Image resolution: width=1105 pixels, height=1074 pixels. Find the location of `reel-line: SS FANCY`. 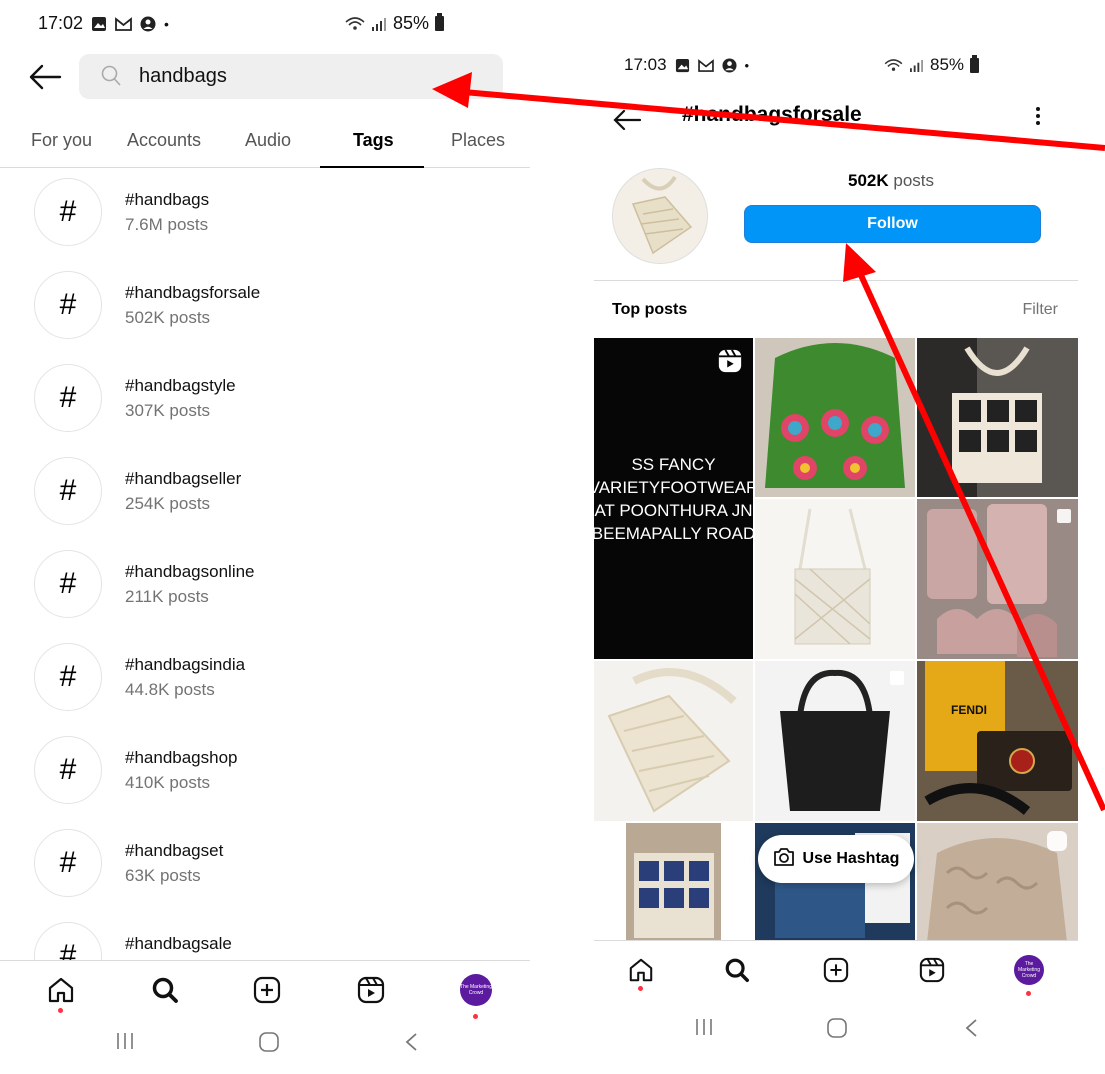

reel-line: SS FANCY is located at coordinates (673, 464).